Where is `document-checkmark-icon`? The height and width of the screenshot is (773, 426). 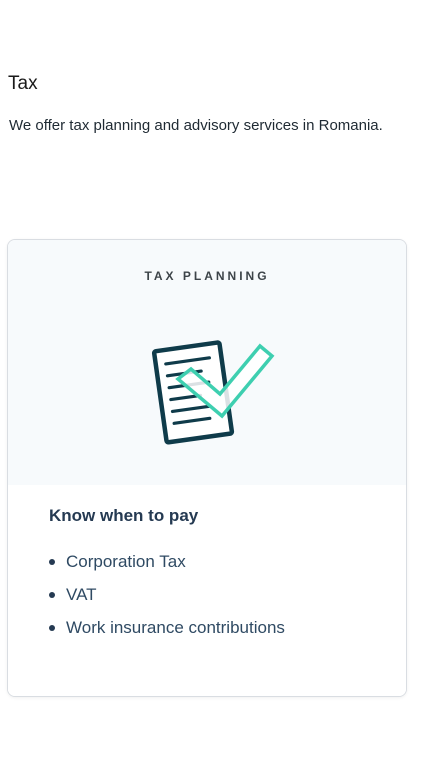
document-checkmark-icon is located at coordinates (213, 392).